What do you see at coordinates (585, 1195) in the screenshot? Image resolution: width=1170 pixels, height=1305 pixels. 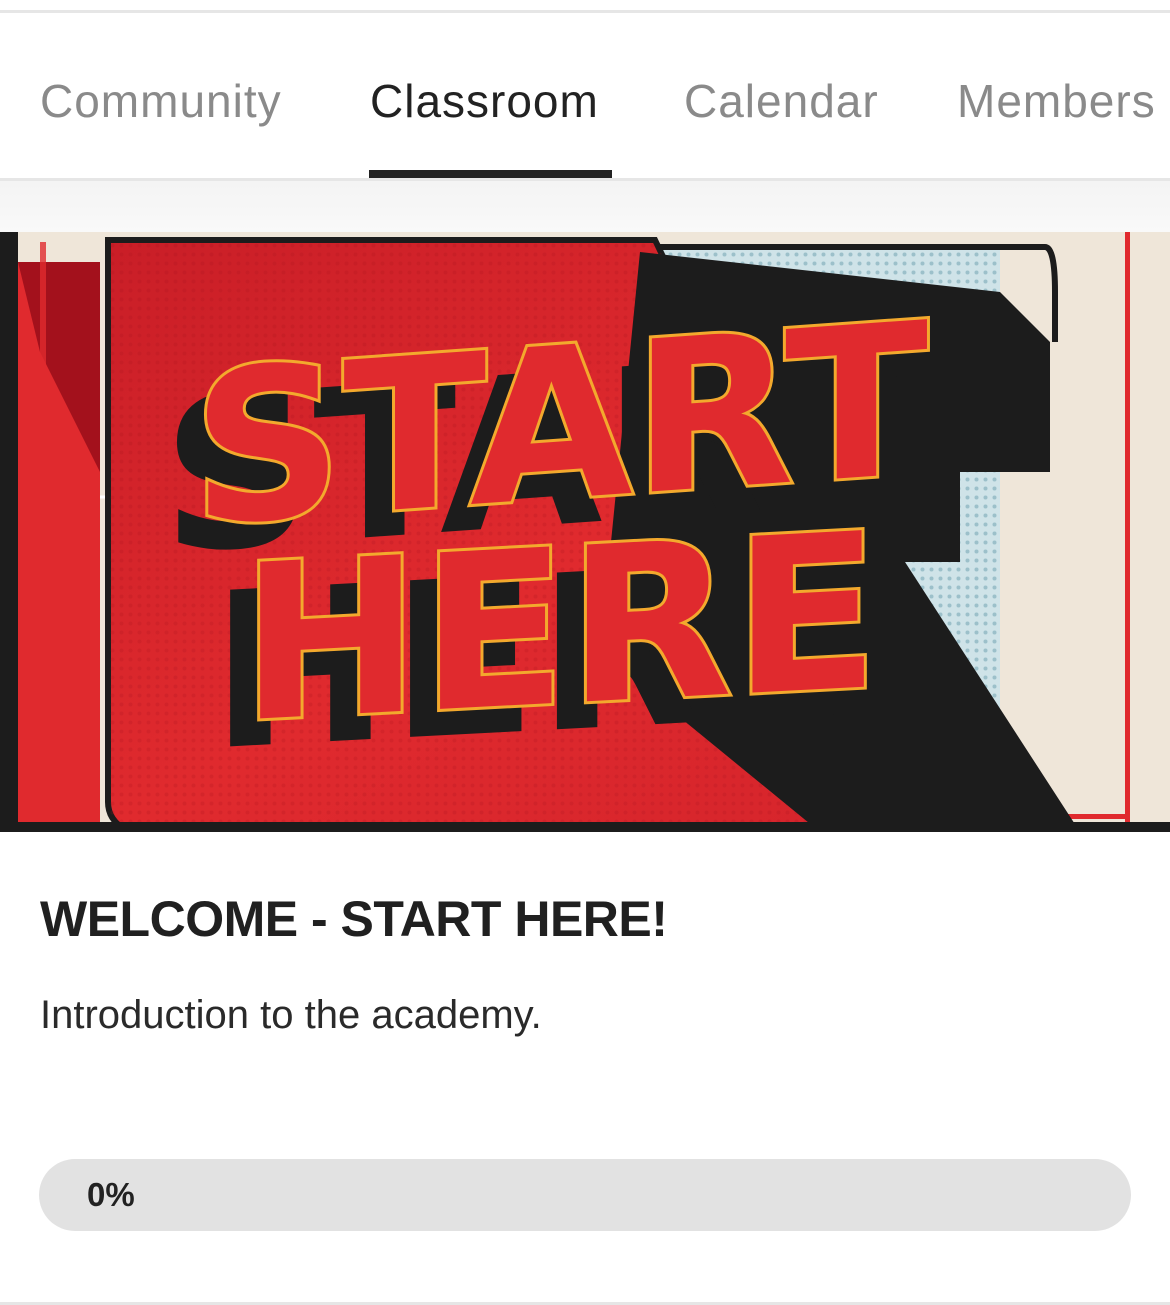 I see `course-progress-bar: 0%` at bounding box center [585, 1195].